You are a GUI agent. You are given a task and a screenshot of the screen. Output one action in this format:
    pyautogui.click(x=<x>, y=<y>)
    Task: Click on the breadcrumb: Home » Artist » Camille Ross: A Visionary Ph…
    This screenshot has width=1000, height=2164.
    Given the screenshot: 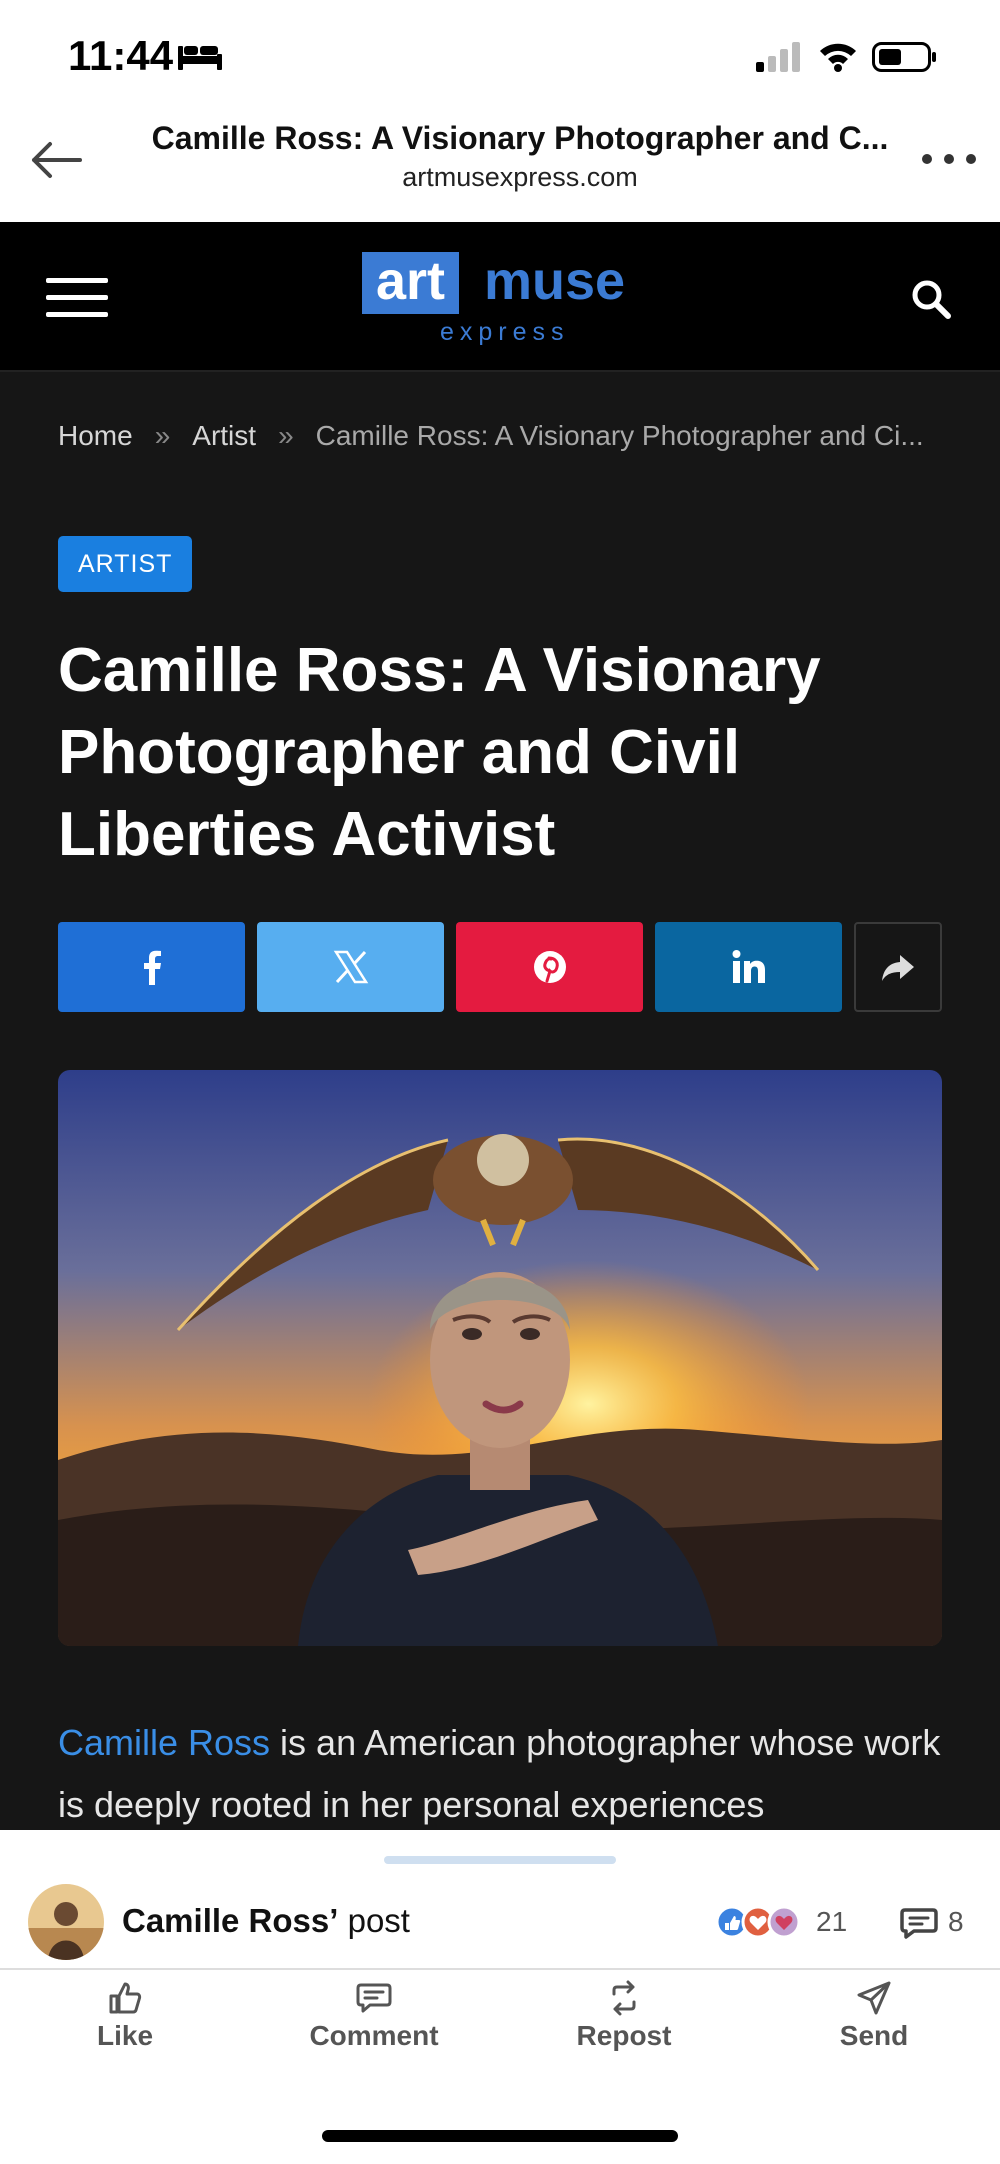 What is the action you would take?
    pyautogui.click(x=498, y=436)
    